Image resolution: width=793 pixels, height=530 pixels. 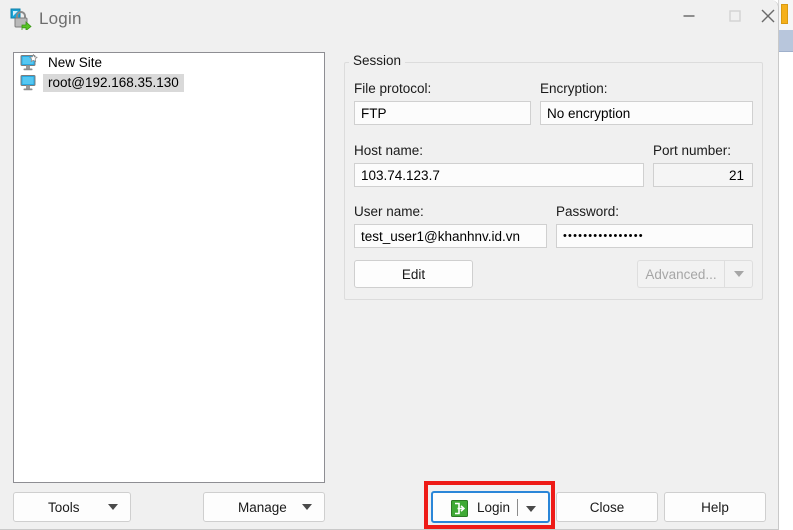 I want to click on edit-button: Edit, so click(x=413, y=274).